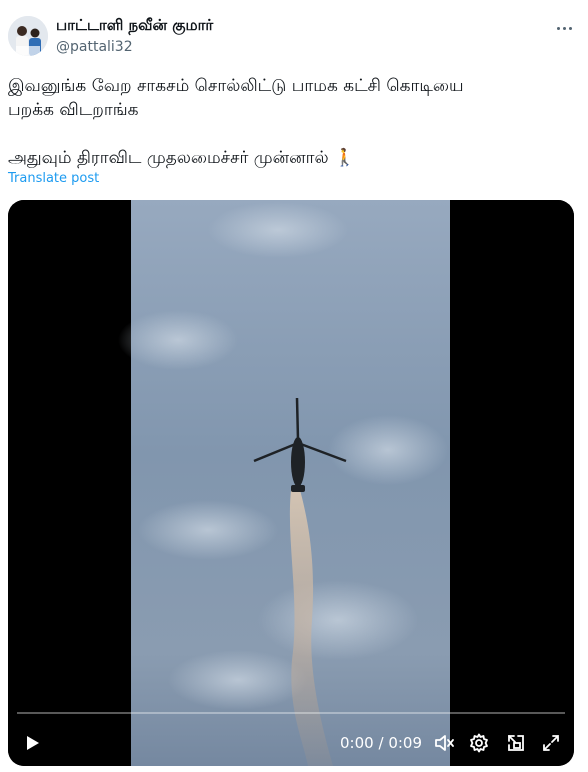 This screenshot has height=772, width=588. What do you see at coordinates (94, 47) in the screenshot?
I see `author-handle: @pattali32` at bounding box center [94, 47].